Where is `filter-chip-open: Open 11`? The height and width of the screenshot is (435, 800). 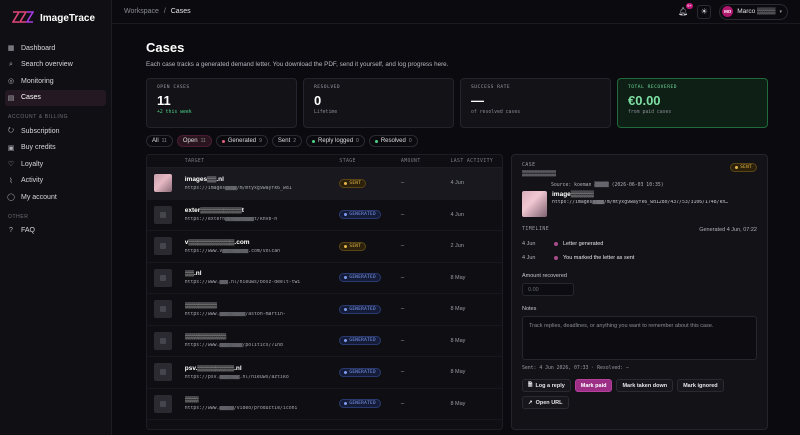 filter-chip-open: Open 11 is located at coordinates (194, 141).